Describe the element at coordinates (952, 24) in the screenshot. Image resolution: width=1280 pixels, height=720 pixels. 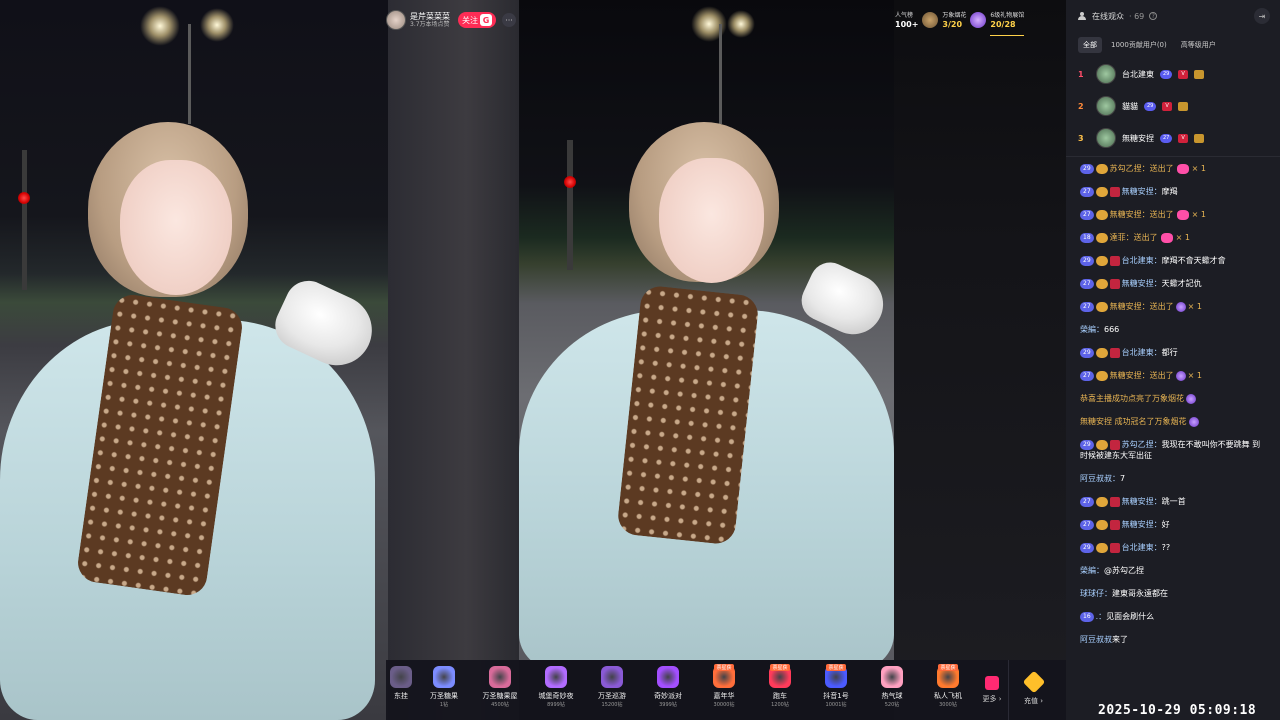
I see `fireworks-value: 3/20` at that location.